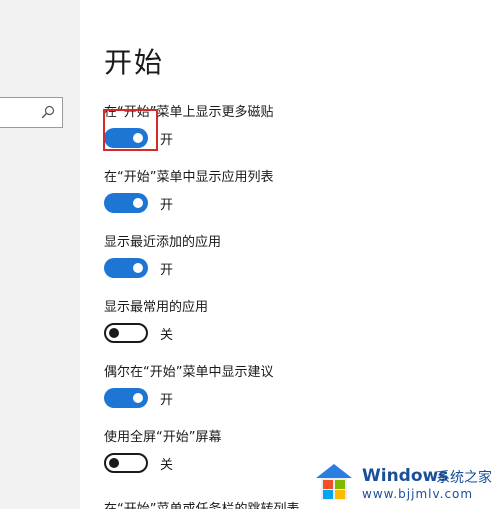  Describe the element at coordinates (299, 256) in the screenshot. I see `setting-recently-added: 显示最近添加的应用 开` at that location.